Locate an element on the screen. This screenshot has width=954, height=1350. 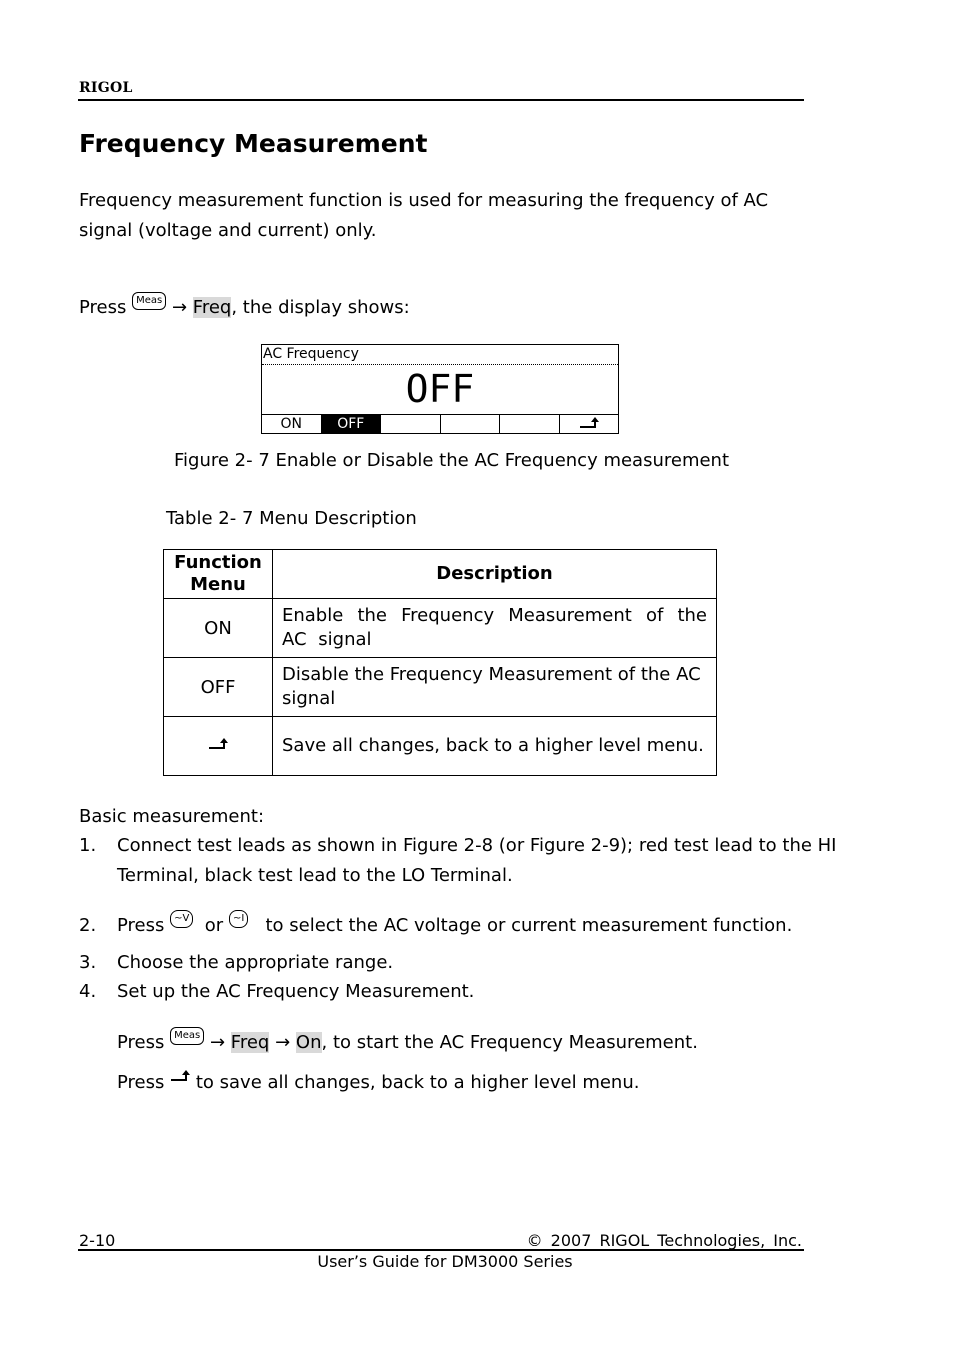
step-3: 3. Choose the appropriate range. is located at coordinates (236, 962).